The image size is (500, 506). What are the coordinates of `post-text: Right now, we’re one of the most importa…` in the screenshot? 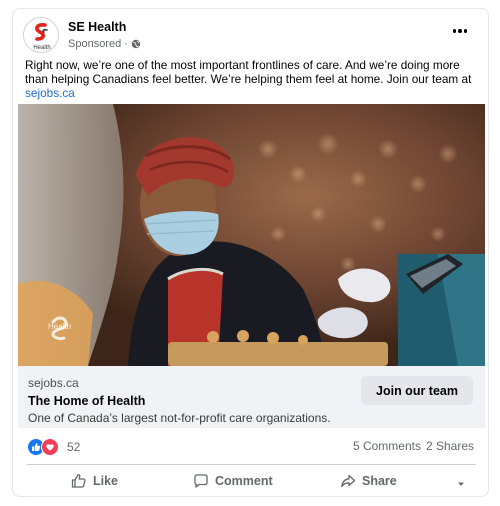 It's located at (252, 79).